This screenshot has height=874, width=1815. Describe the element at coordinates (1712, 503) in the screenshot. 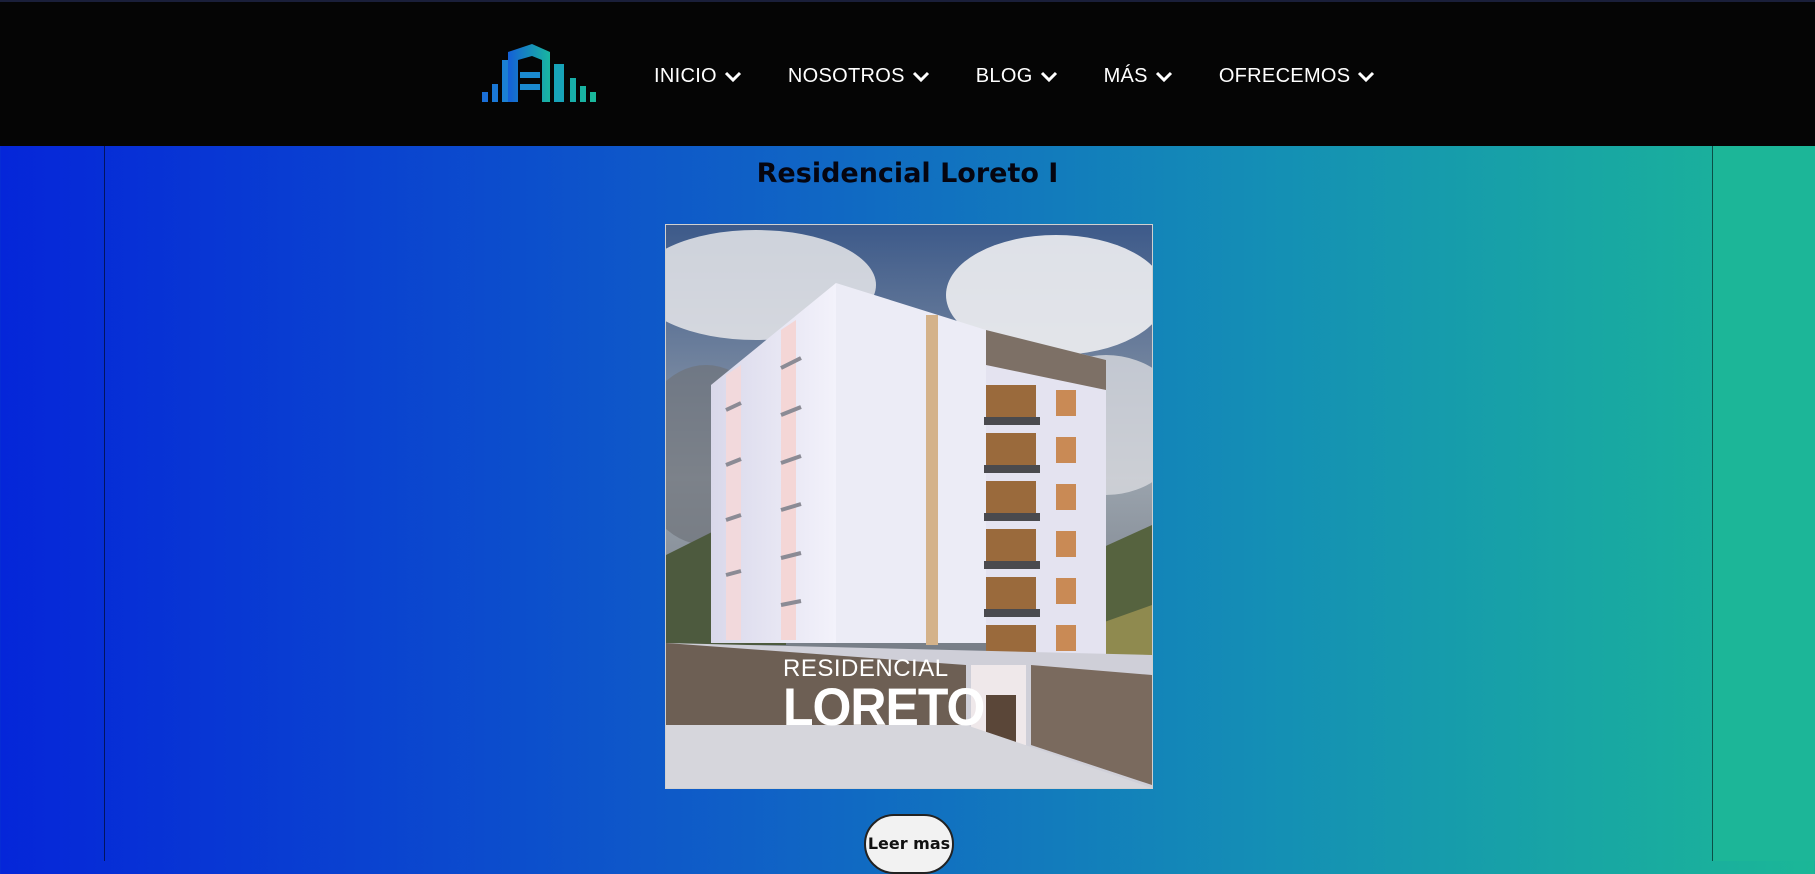

I see `content-divider-right` at that location.